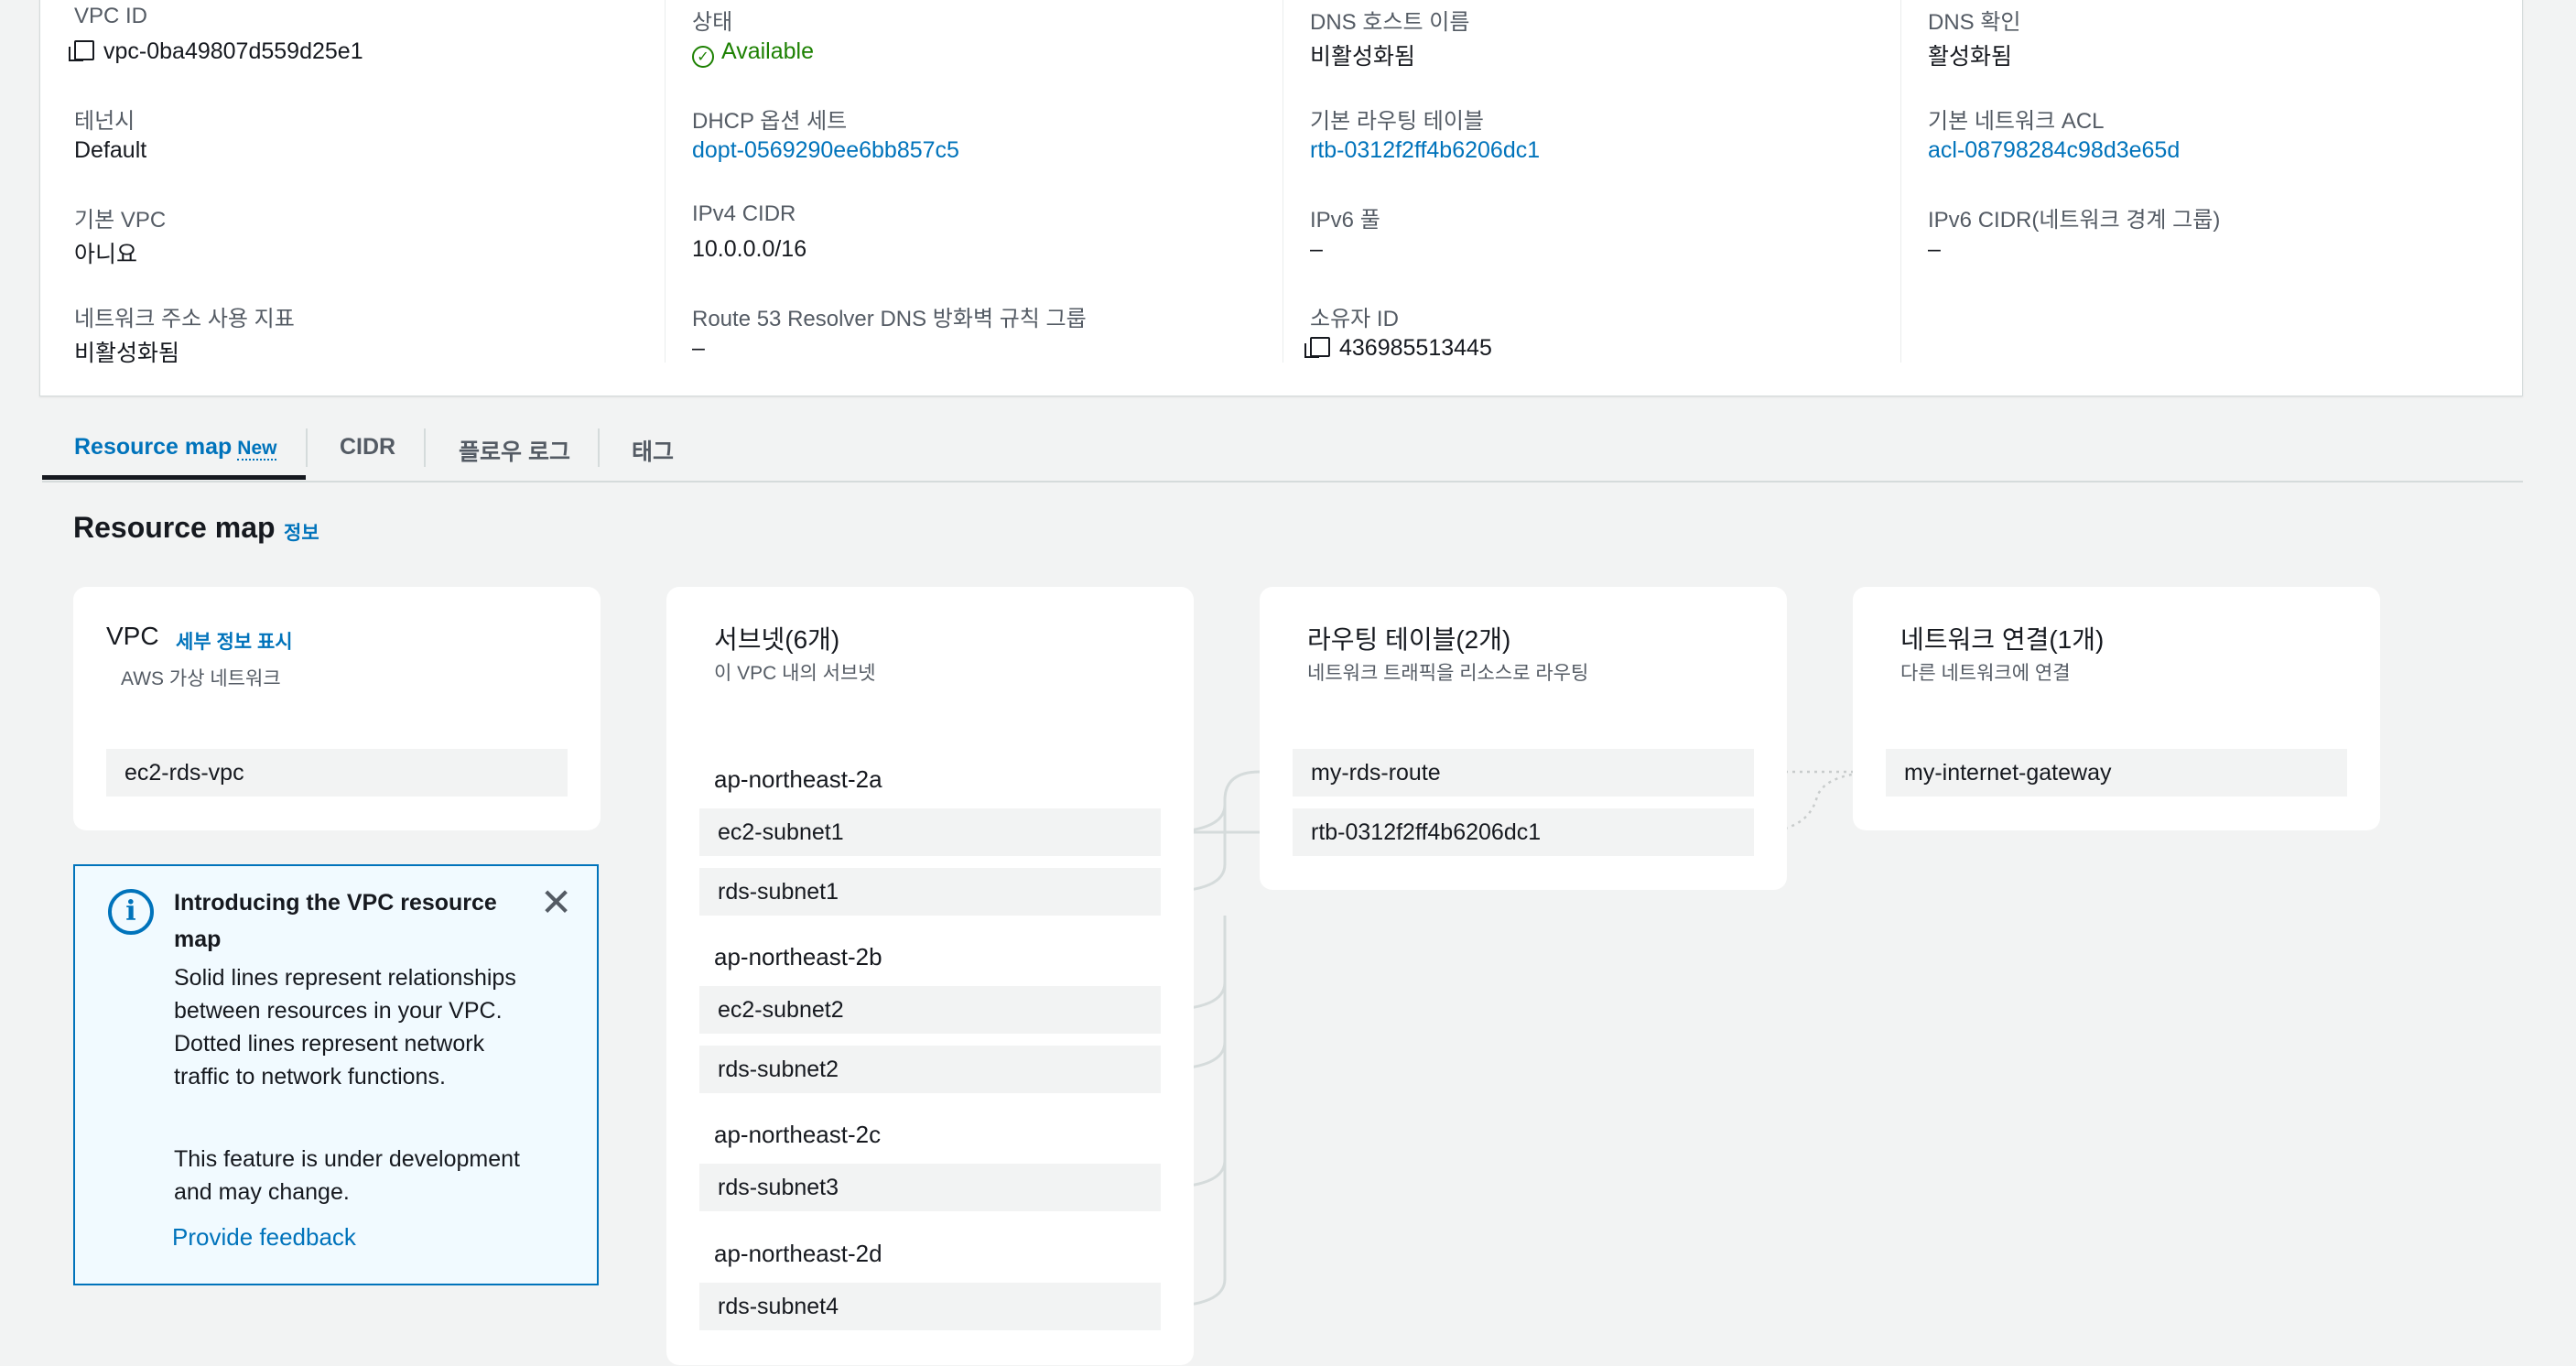 This screenshot has width=2576, height=1366. Describe the element at coordinates (798, 1254) in the screenshot. I see `az-label: ap-northeast-2d` at that location.